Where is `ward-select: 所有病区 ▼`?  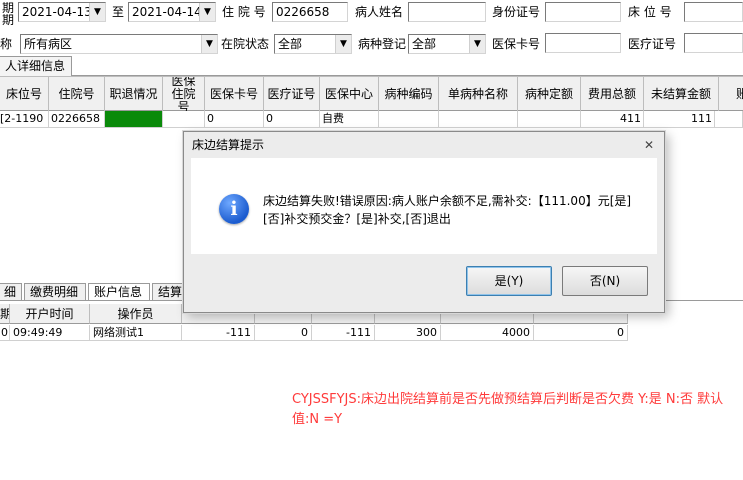 ward-select: 所有病区 ▼ is located at coordinates (119, 44).